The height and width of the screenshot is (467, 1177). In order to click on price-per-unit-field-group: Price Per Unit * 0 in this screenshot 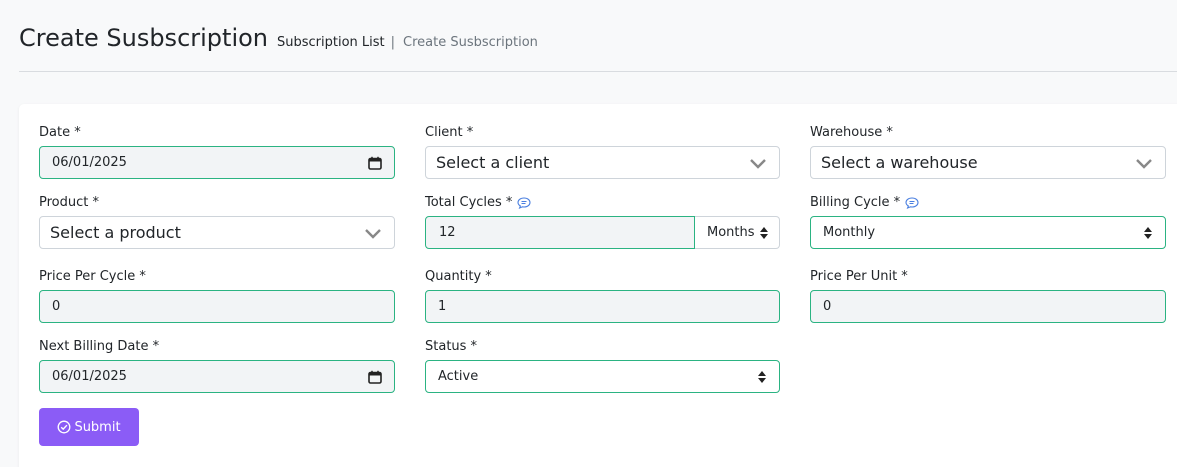, I will do `click(988, 299)`.